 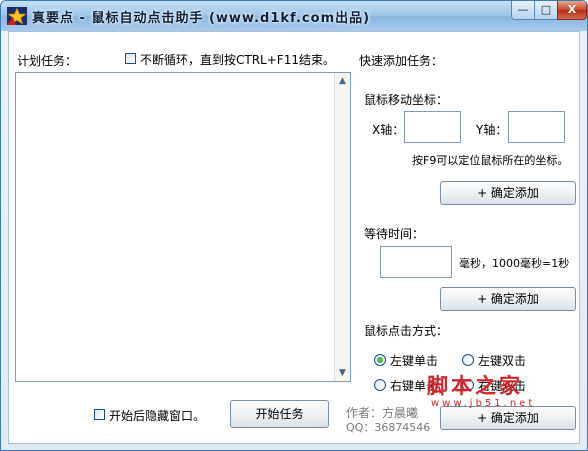 I want to click on scroll-up-icon: ▲, so click(x=342, y=81).